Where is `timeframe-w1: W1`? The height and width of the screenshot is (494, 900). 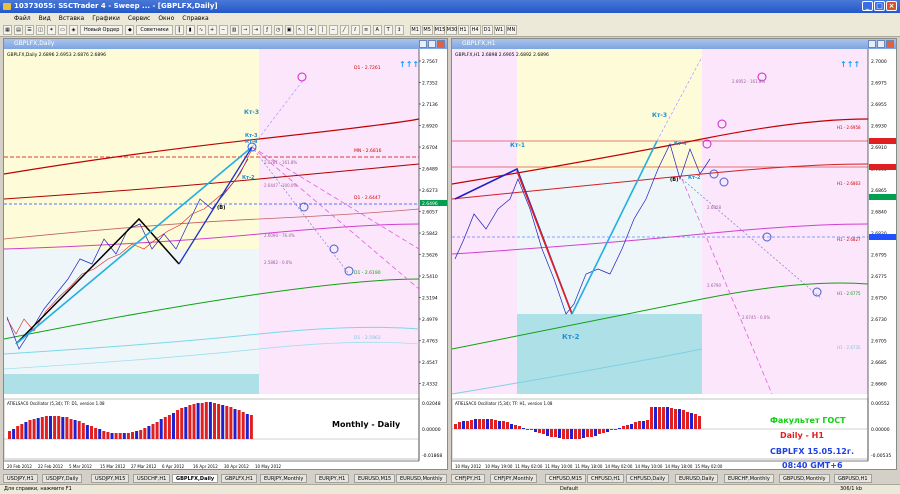 timeframe-w1: W1 is located at coordinates (499, 30).